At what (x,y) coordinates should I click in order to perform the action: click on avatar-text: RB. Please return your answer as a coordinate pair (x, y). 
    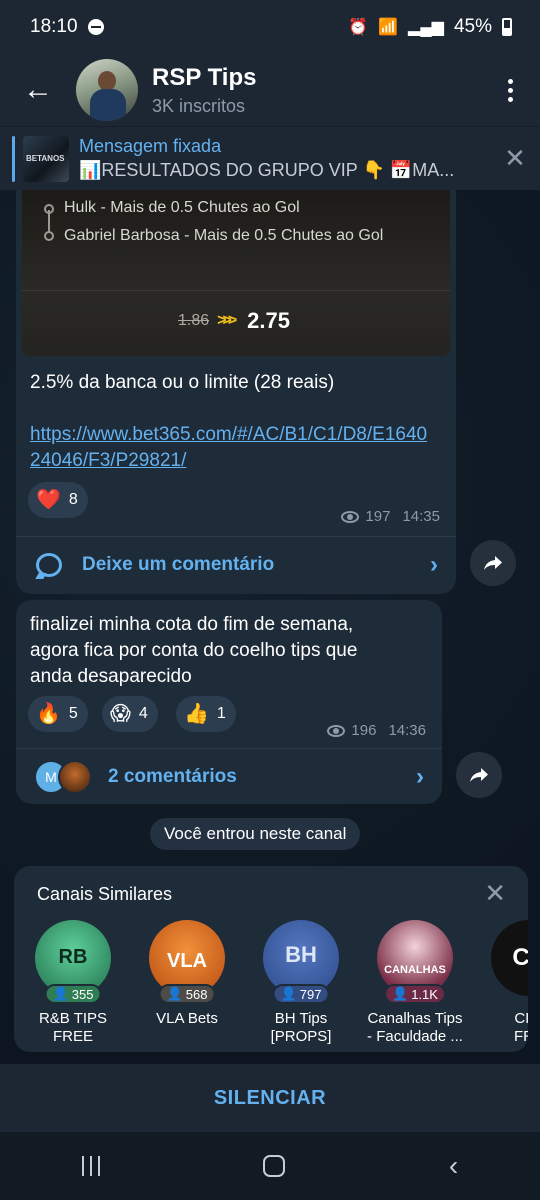
    Looking at the image, I should click on (73, 957).